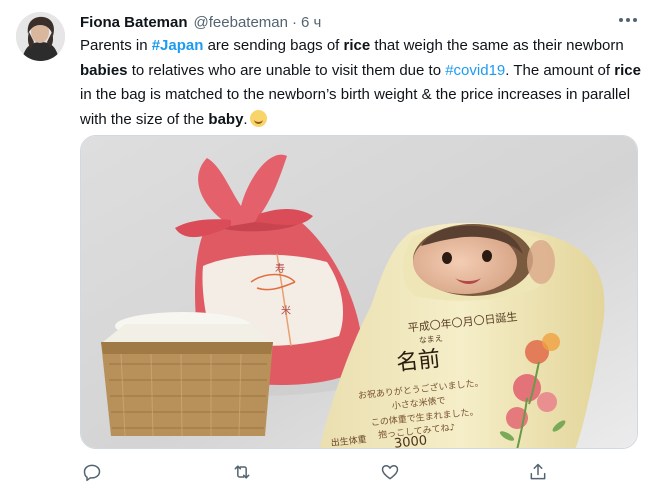 The image size is (659, 501). Describe the element at coordinates (315, 472) in the screenshot. I see `tweet-actions` at that location.